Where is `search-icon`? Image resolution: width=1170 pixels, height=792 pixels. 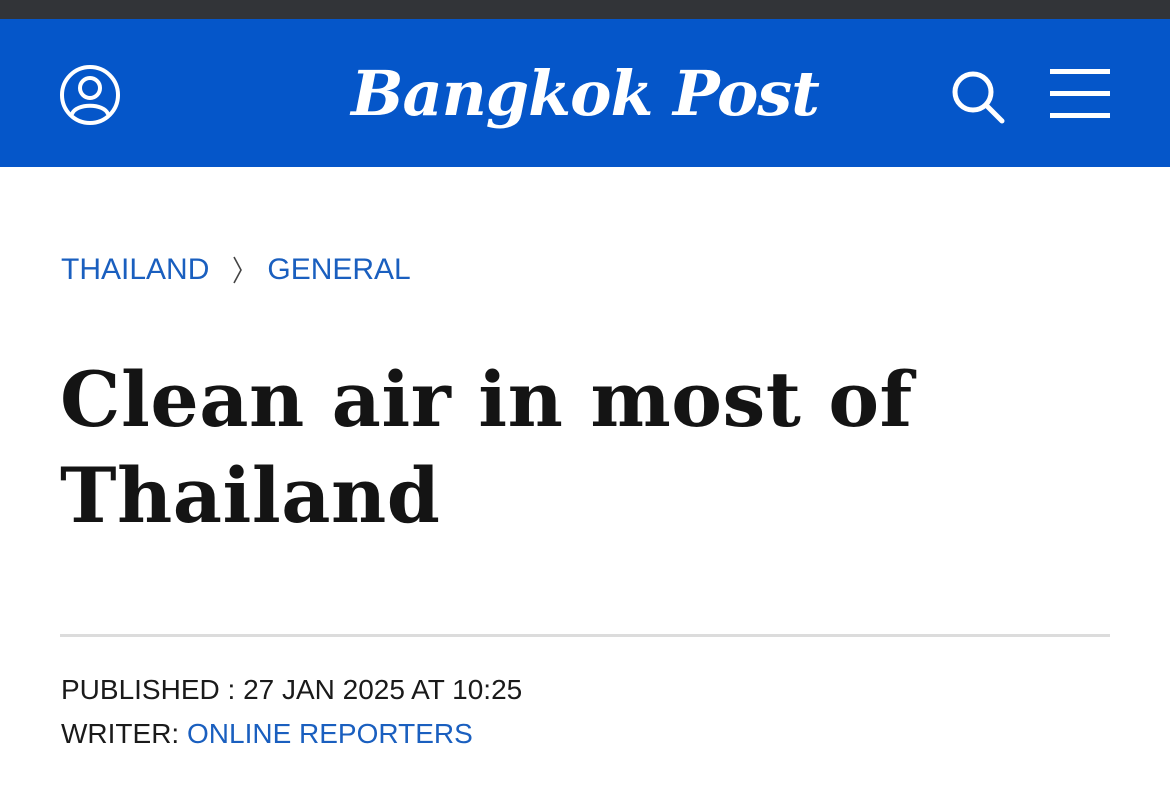
search-icon is located at coordinates (978, 97).